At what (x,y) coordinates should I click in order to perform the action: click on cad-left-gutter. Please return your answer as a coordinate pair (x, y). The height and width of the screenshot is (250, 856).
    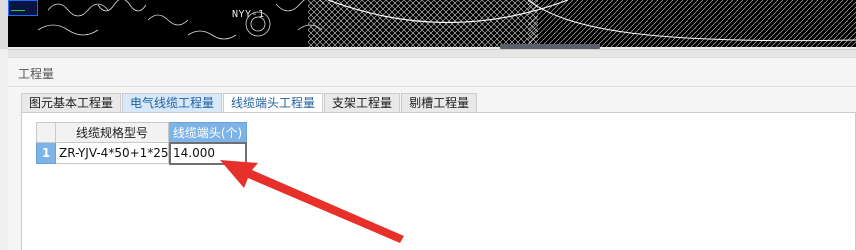
    Looking at the image, I should click on (4, 24).